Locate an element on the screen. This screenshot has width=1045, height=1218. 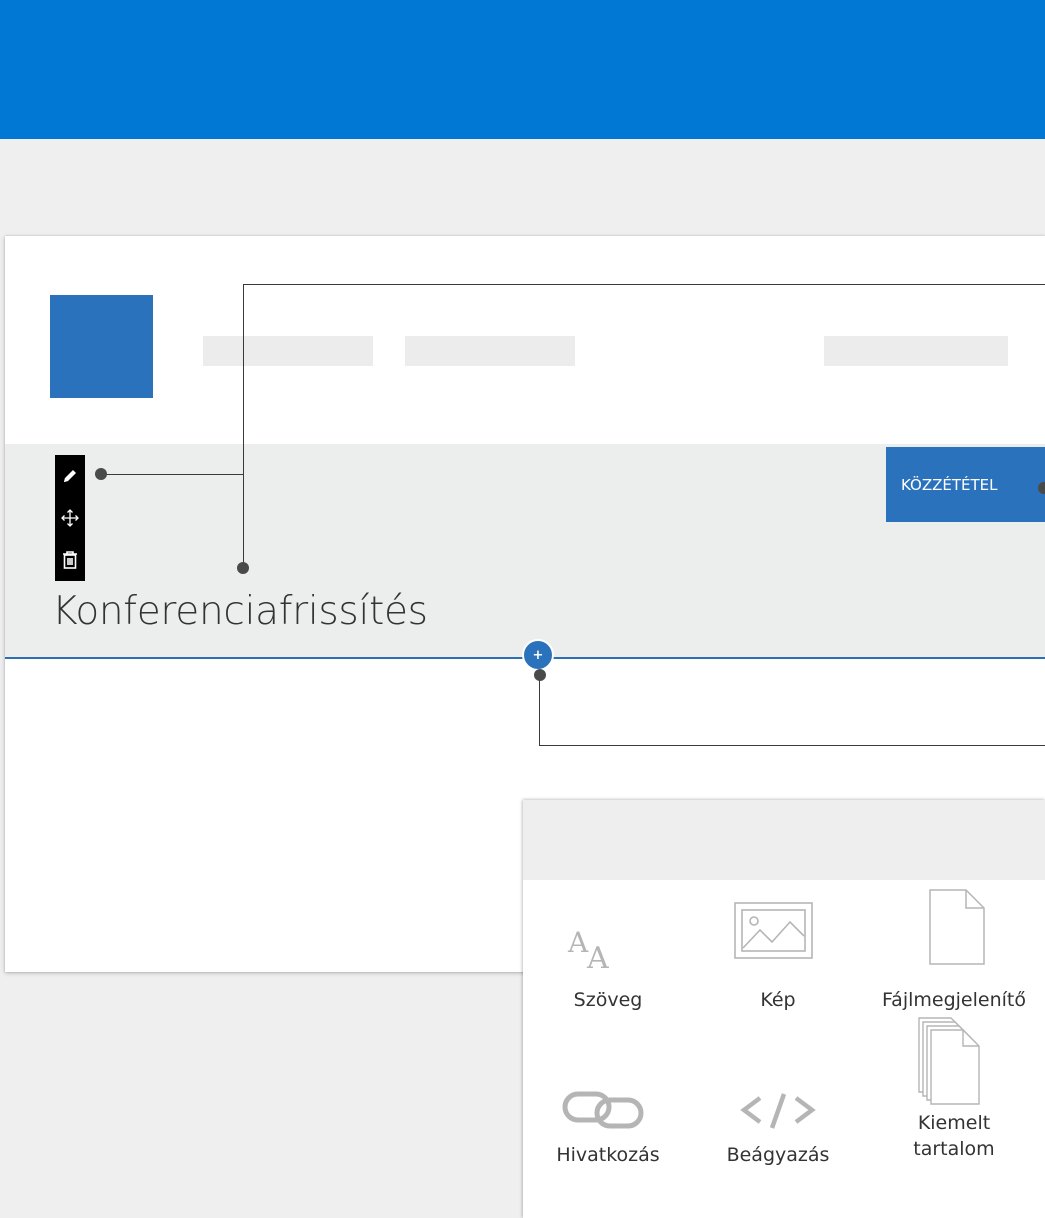
webpart-label-line-1: Kiemelt is located at coordinates (954, 1123).